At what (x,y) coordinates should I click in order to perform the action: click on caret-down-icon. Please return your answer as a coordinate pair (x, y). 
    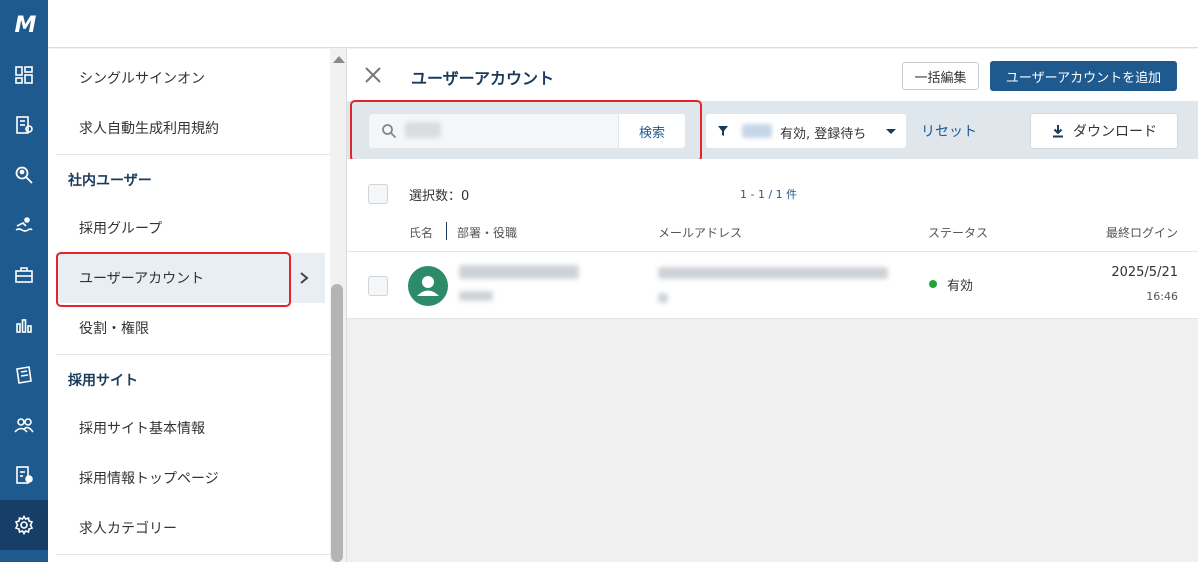
    Looking at the image, I should click on (891, 131).